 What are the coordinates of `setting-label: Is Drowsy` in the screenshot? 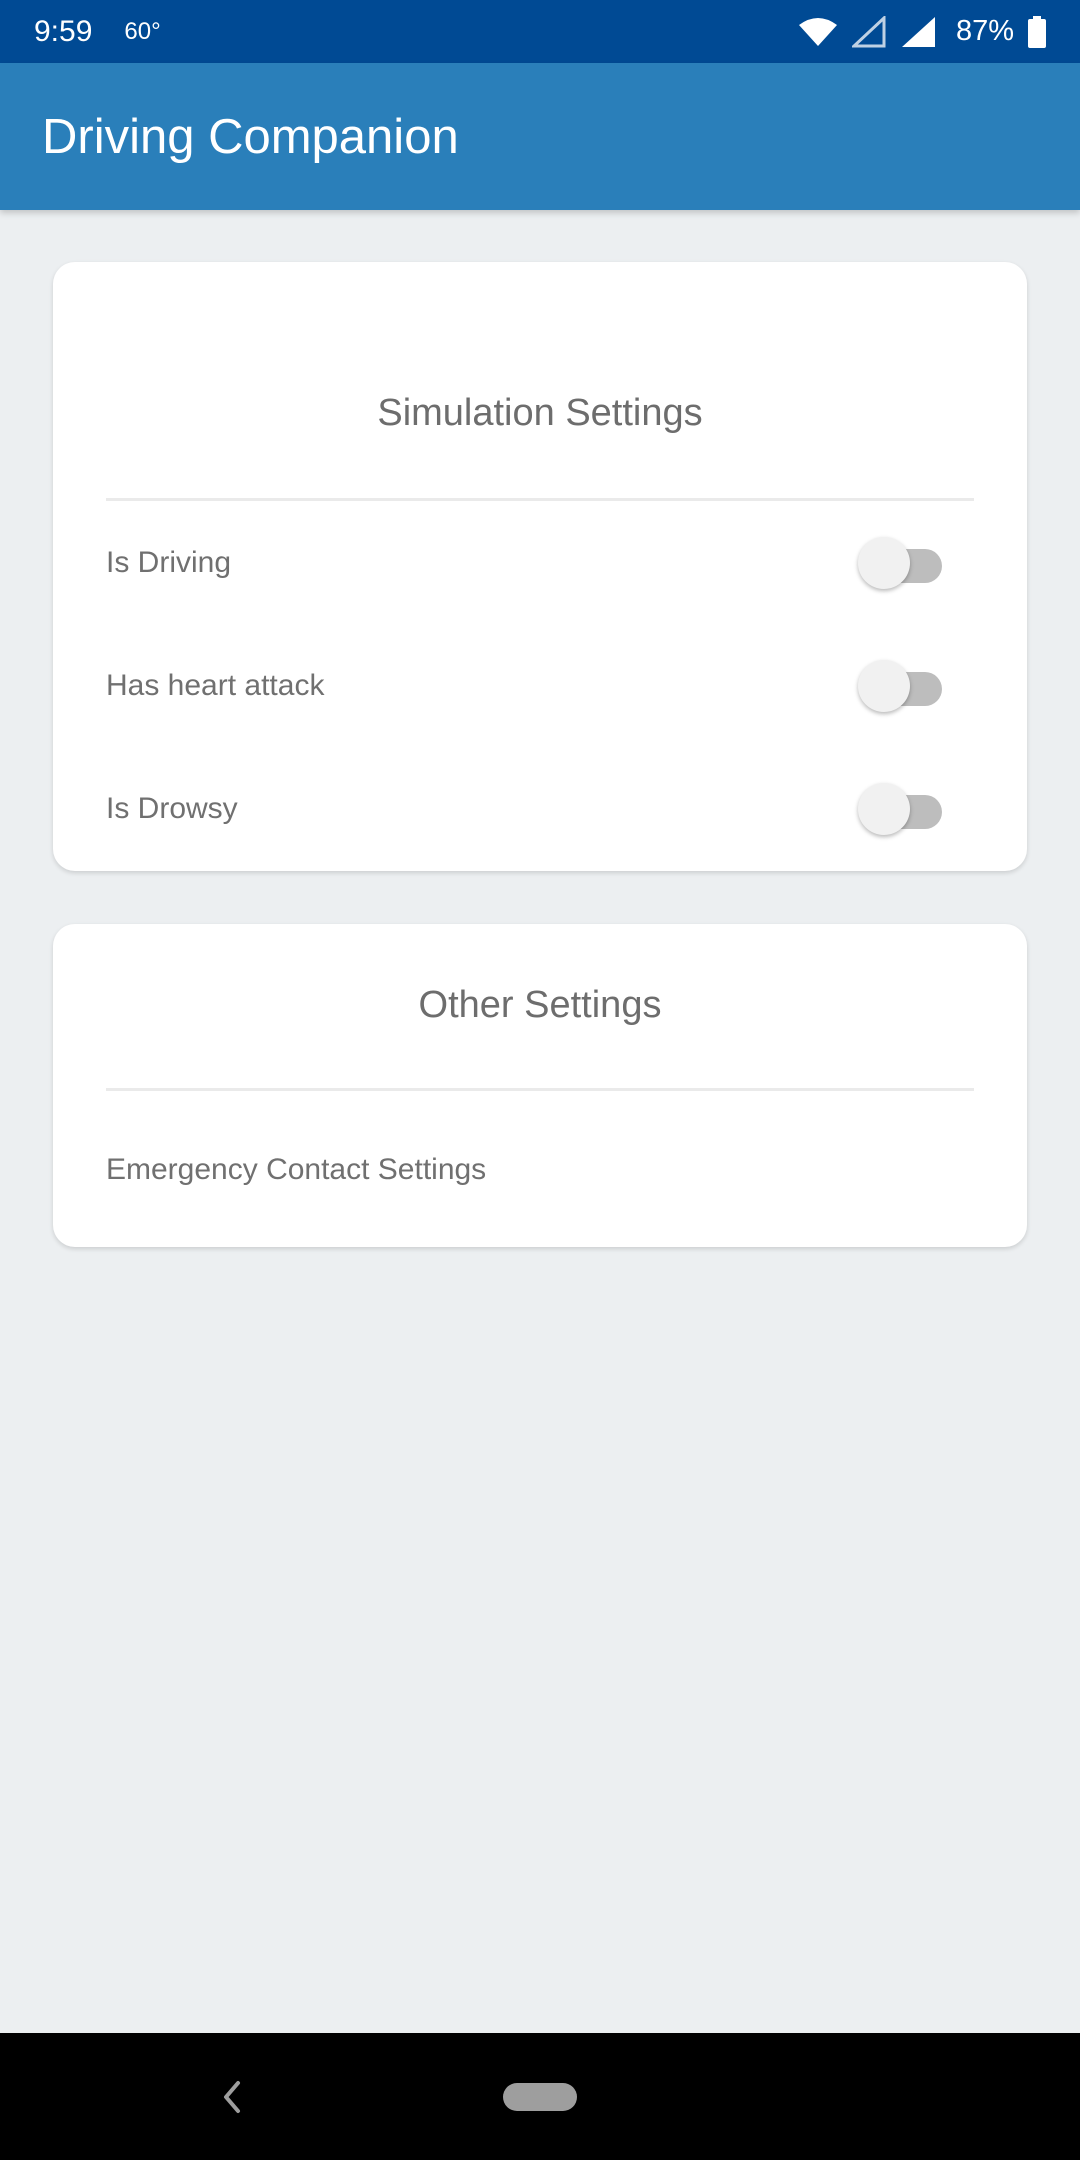 It's located at (172, 808).